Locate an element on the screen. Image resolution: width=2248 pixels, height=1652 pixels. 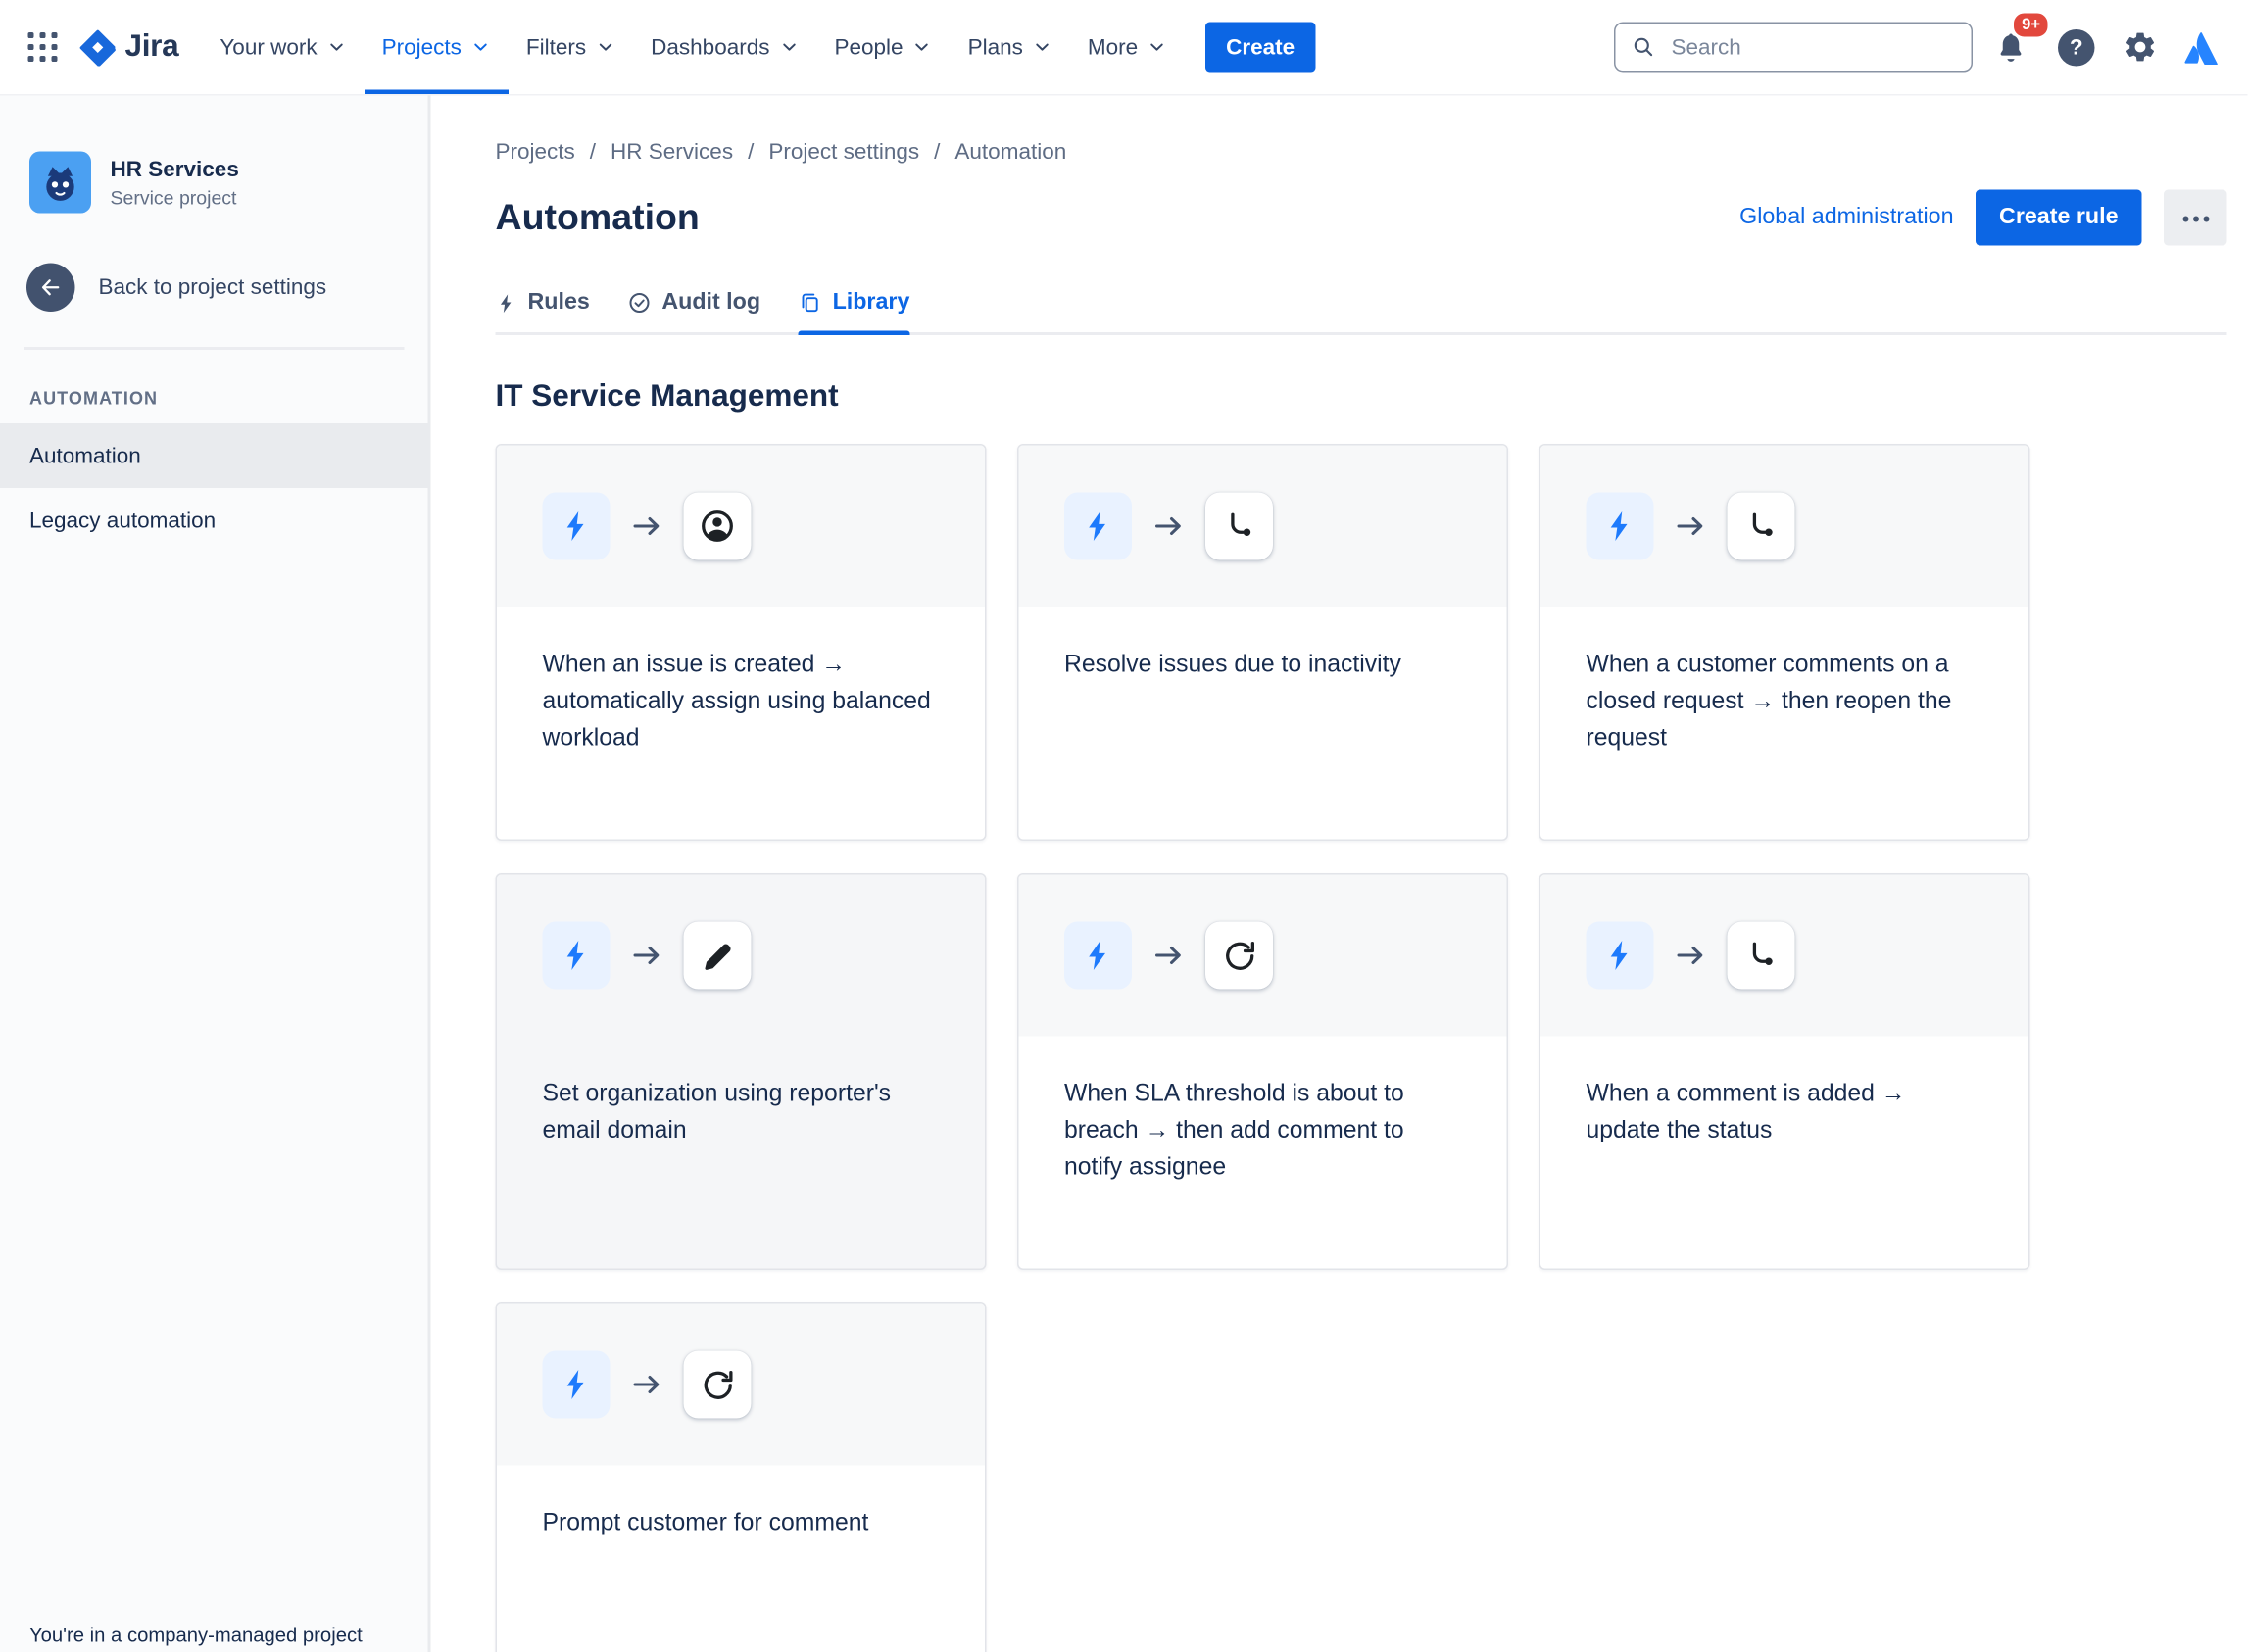
sidebar-item-legacy-automation: Legacy automation is located at coordinates (214, 520).